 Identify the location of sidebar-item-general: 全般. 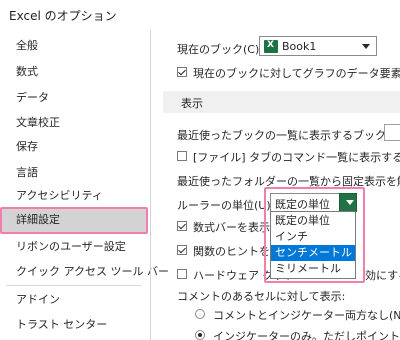
(74, 46).